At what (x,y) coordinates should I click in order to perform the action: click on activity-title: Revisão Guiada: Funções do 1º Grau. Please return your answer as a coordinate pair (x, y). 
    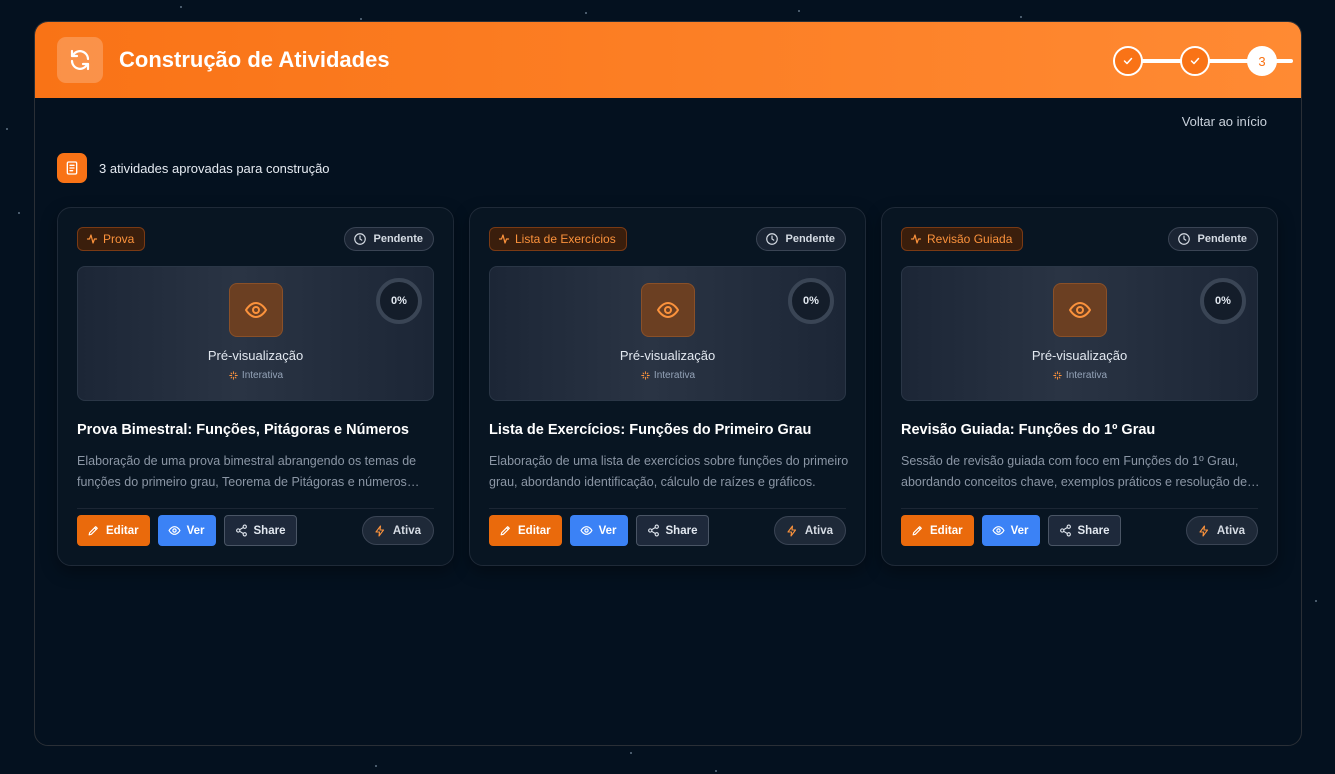
    Looking at the image, I should click on (1028, 430).